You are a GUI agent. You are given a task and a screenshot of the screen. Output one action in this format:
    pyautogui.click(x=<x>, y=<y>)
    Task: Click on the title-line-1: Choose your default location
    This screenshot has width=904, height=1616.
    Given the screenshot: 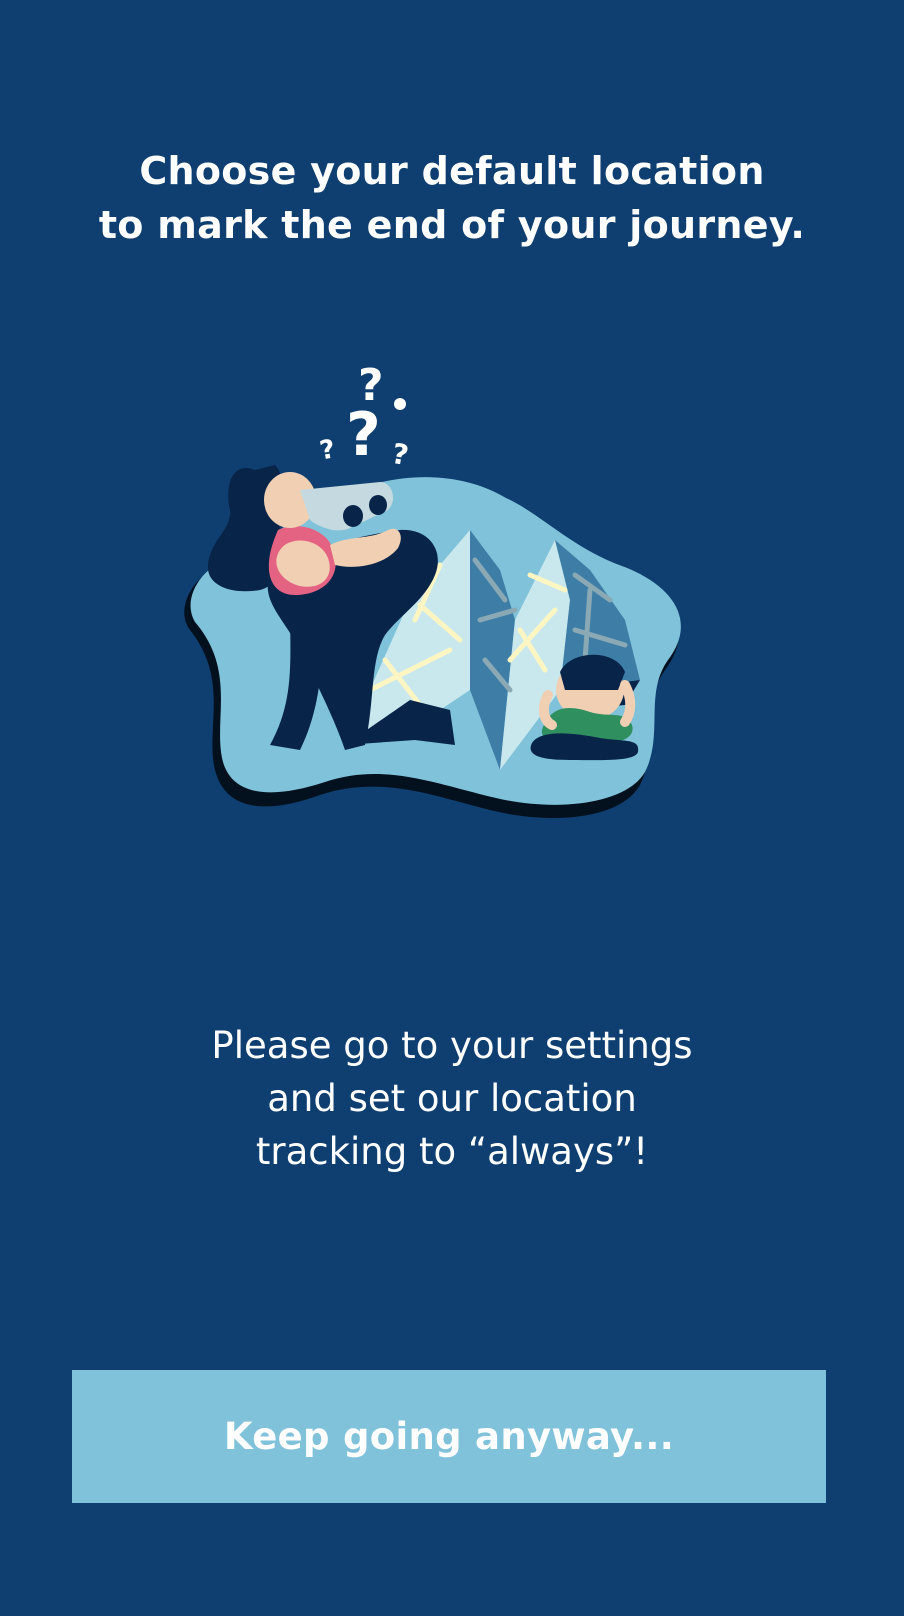 What is the action you would take?
    pyautogui.click(x=452, y=171)
    